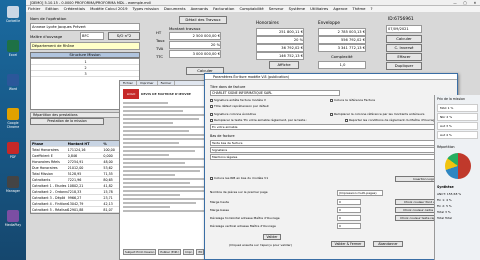 The width and height of the screenshot is (480, 260). I want to click on so-button: S/O n°2, so click(124, 36).